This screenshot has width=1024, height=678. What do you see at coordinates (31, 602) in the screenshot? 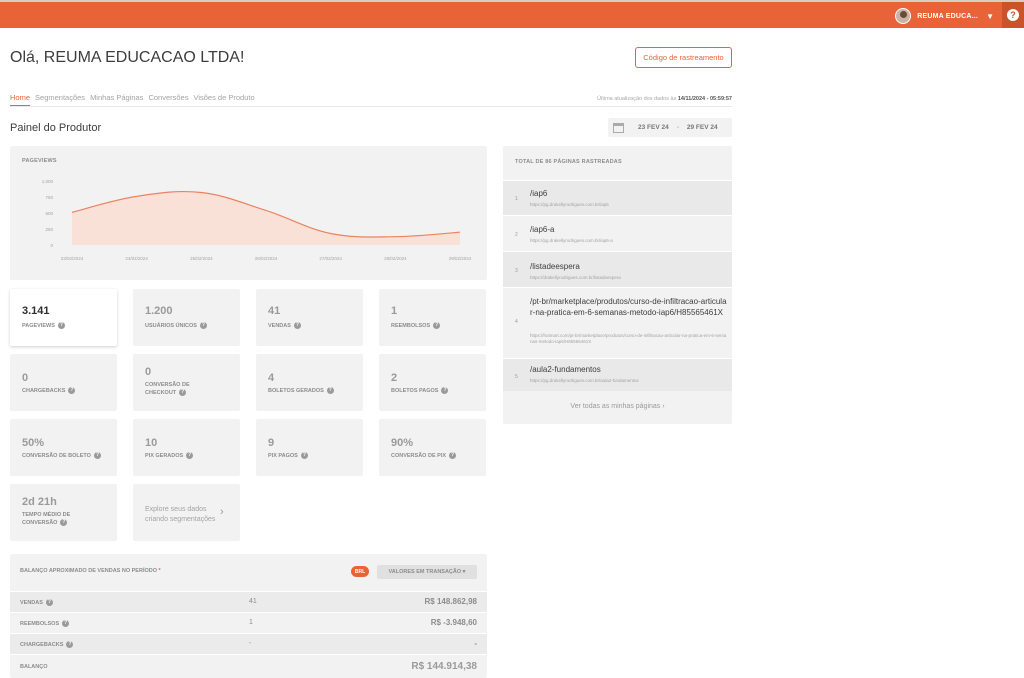
I see `balance-label-text: VENDAS` at bounding box center [31, 602].